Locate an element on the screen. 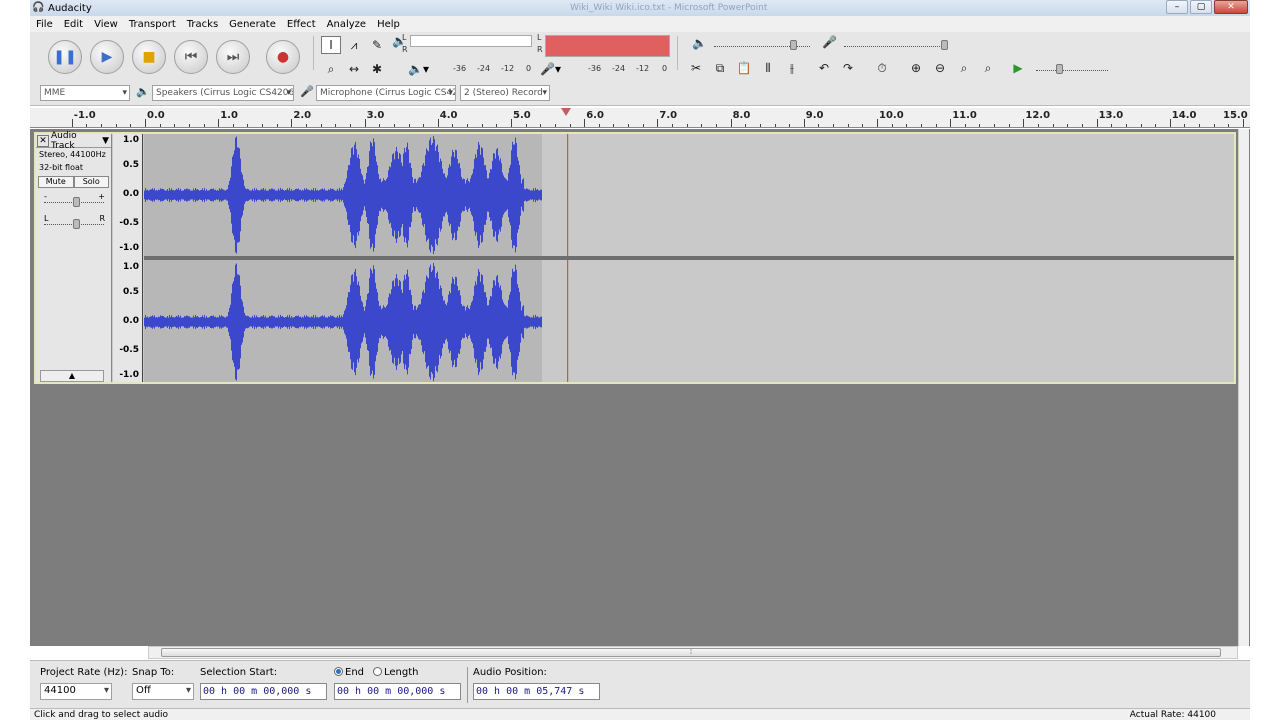 This screenshot has width=1280, height=720. length-radio: Length is located at coordinates (396, 672).